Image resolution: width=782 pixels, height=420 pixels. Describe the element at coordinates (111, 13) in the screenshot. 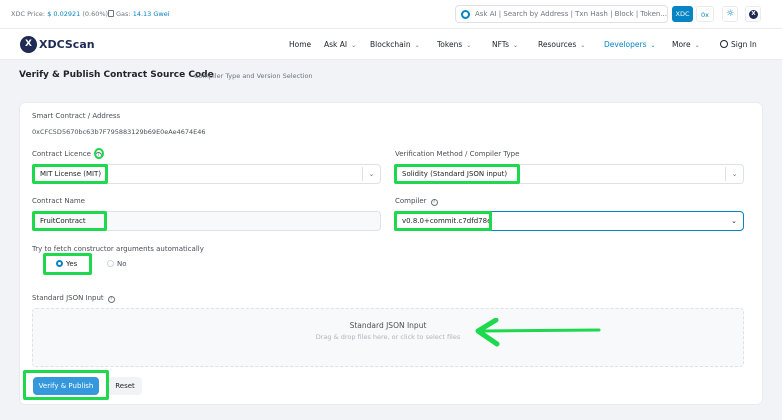

I see `gas-pump-icon` at that location.